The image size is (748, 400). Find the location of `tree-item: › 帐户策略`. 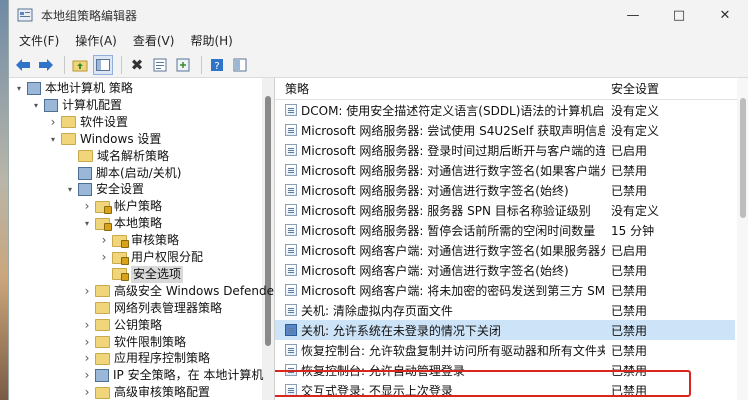

tree-item: › 帐户策略 is located at coordinates (121, 206).